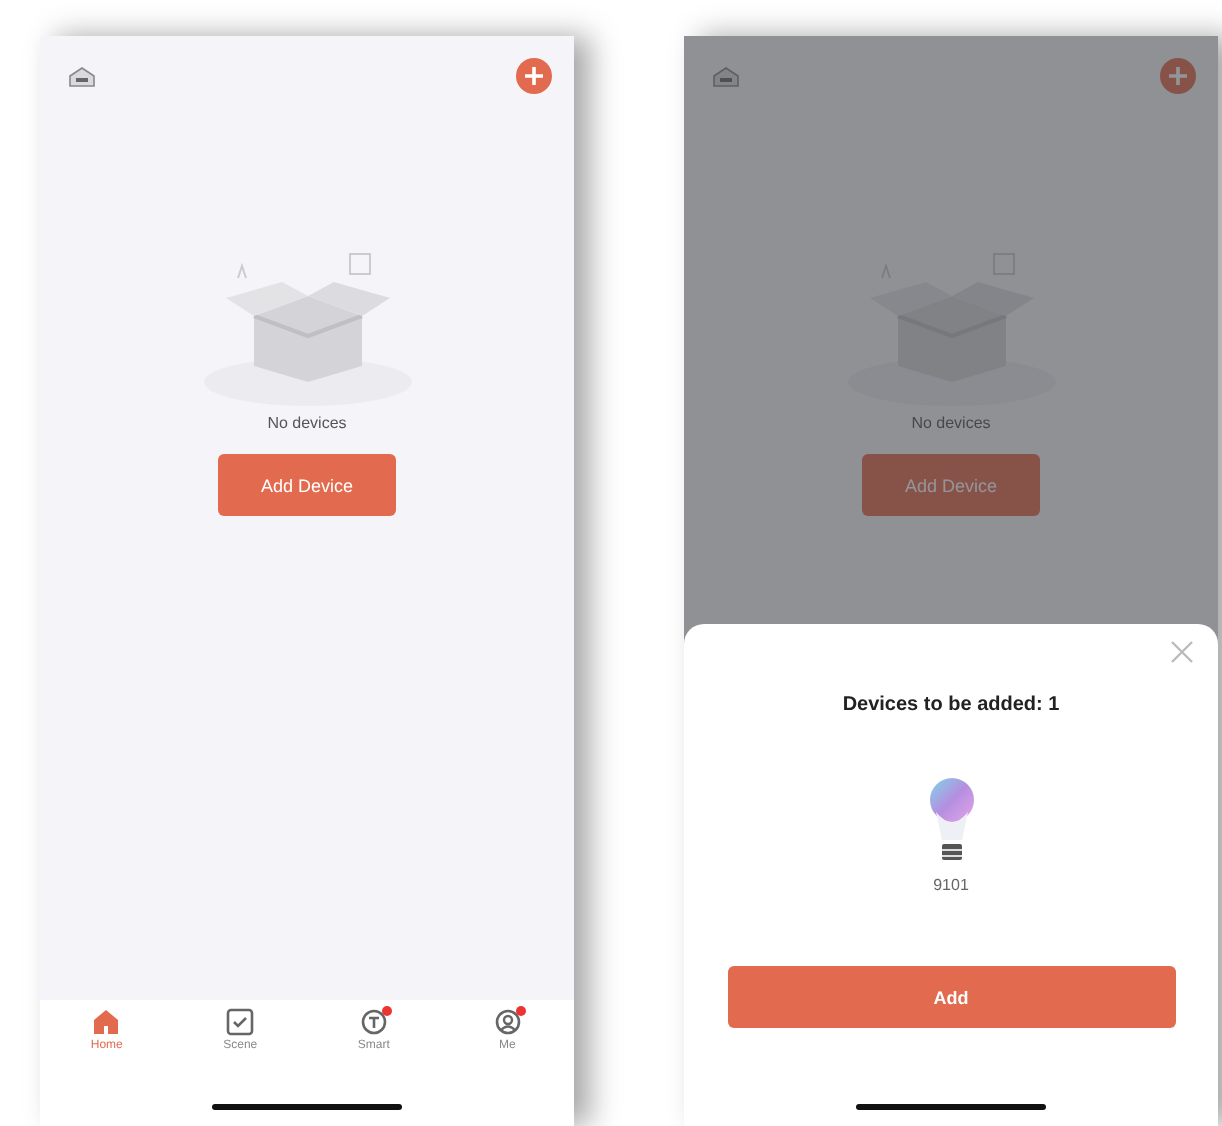  I want to click on device-name: 9101, so click(951, 885).